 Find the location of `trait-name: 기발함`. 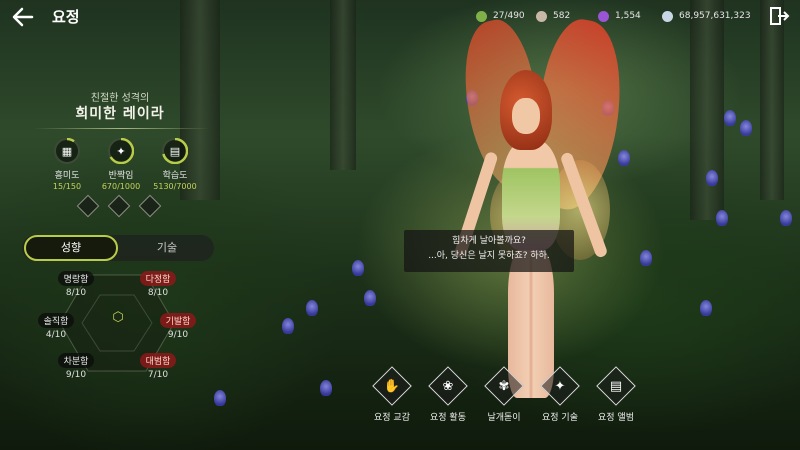

trait-name: 기발함 is located at coordinates (178, 320).